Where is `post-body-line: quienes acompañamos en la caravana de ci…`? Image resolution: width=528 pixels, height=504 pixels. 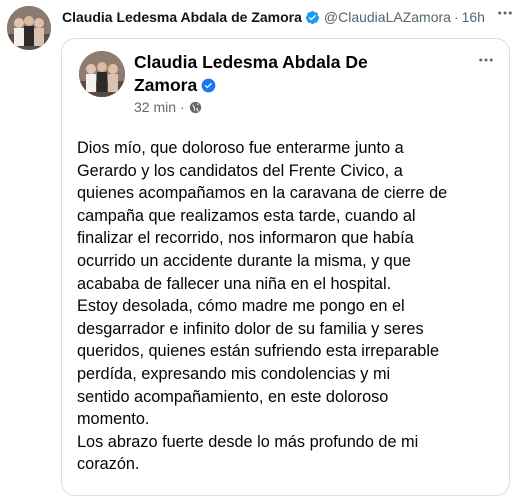 post-body-line: quienes acompañamos en la caravana de ci… is located at coordinates (262, 193).